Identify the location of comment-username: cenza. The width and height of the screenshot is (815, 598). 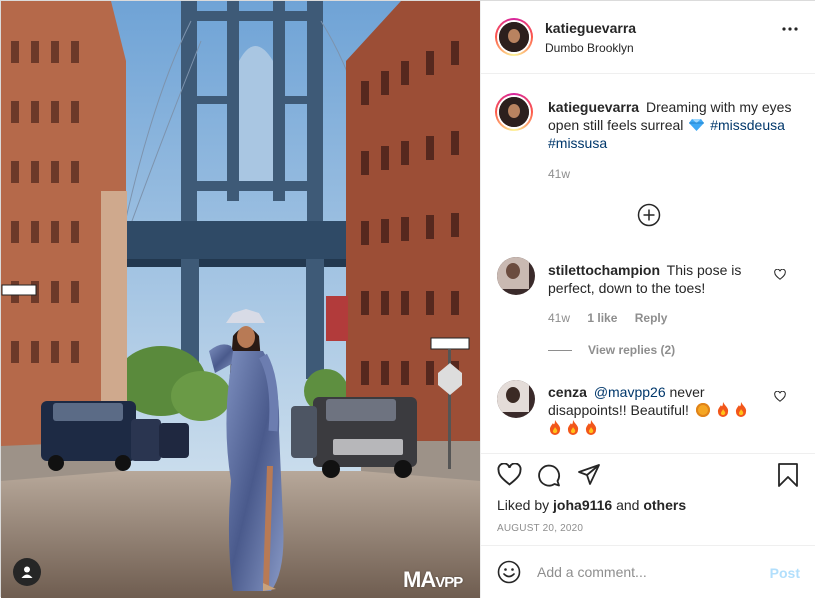
(567, 392).